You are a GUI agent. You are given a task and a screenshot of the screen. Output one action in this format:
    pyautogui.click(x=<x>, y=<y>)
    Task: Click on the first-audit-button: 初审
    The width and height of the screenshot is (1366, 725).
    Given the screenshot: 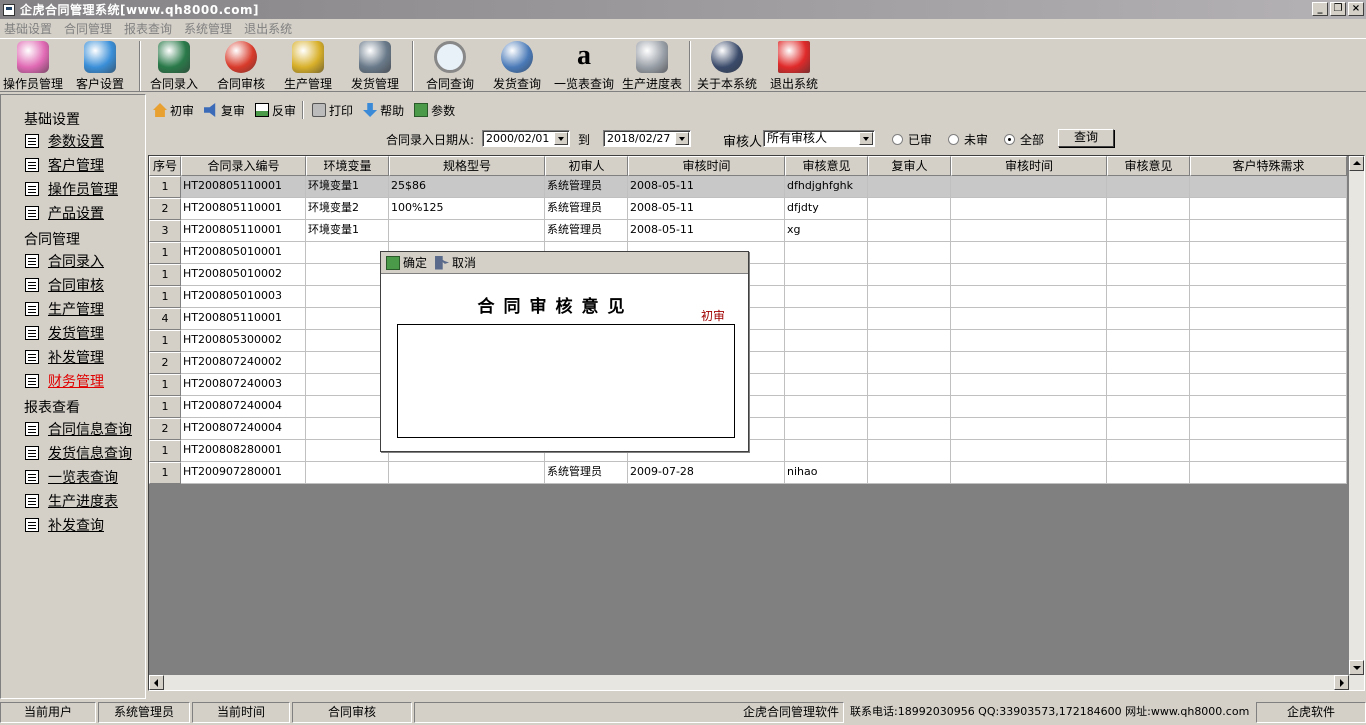 What is the action you would take?
    pyautogui.click(x=173, y=110)
    